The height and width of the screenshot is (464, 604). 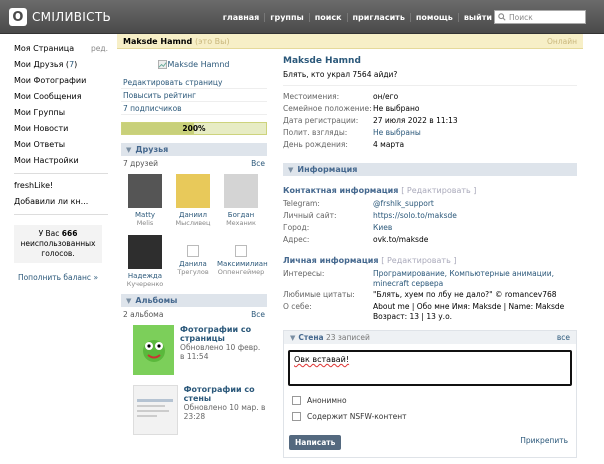 I want to click on friends-count-text: 7 друзей, so click(x=141, y=163).